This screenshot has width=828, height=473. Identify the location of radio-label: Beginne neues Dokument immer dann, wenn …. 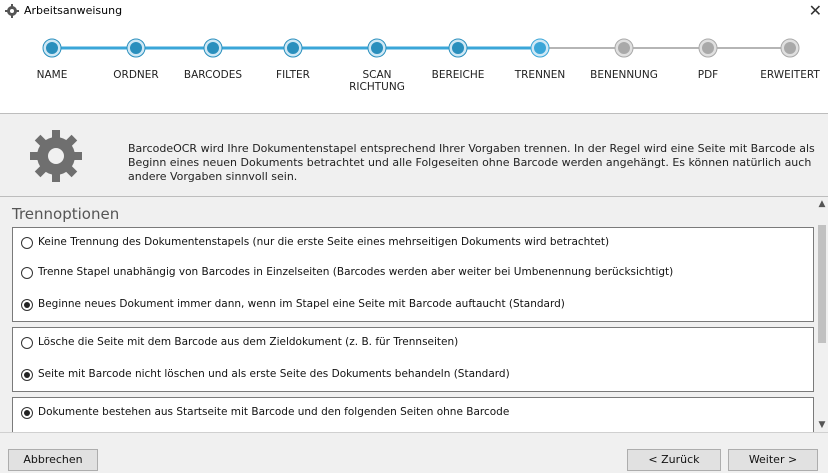
(301, 304).